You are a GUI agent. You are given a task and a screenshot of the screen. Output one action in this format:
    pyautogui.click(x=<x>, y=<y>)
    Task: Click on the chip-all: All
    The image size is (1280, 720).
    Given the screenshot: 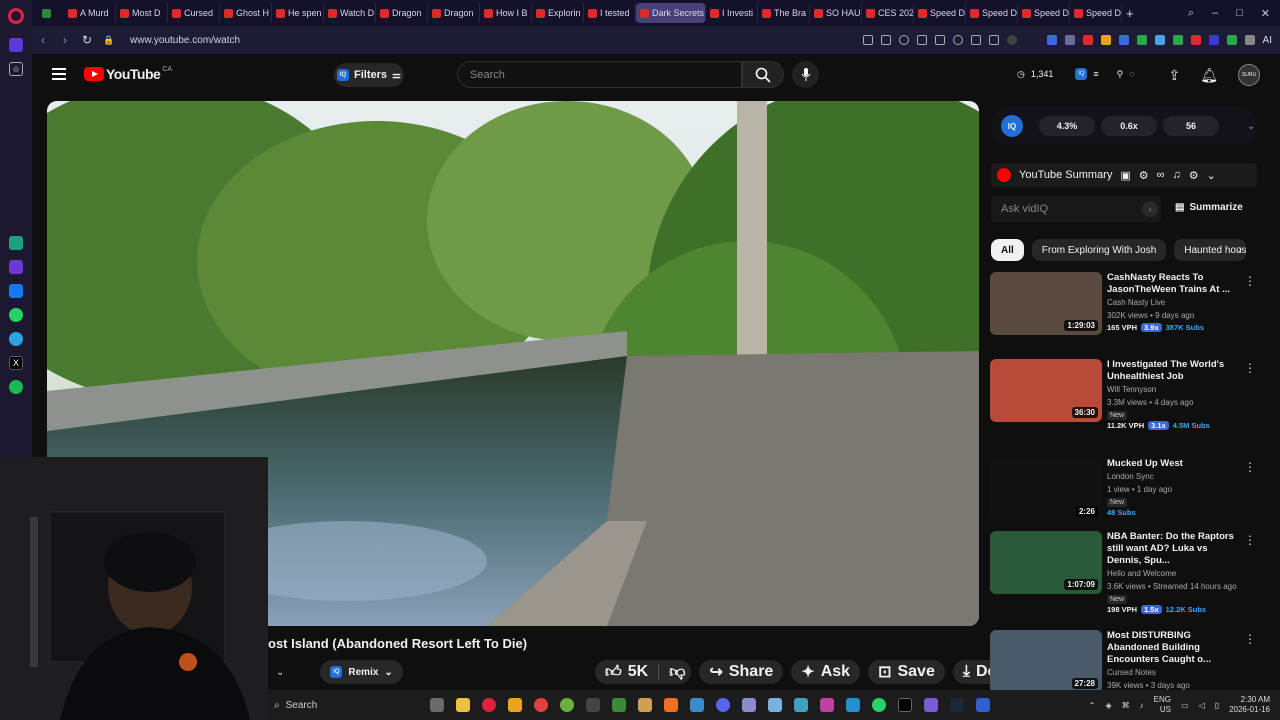 What is the action you would take?
    pyautogui.click(x=1007, y=250)
    